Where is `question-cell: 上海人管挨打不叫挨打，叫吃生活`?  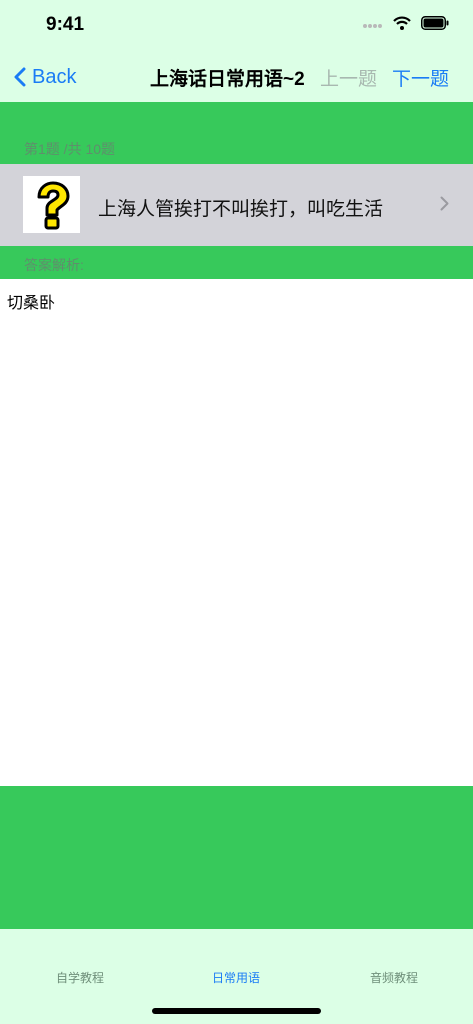
question-cell: 上海人管挨打不叫挨打，叫吃生活 is located at coordinates (236, 205).